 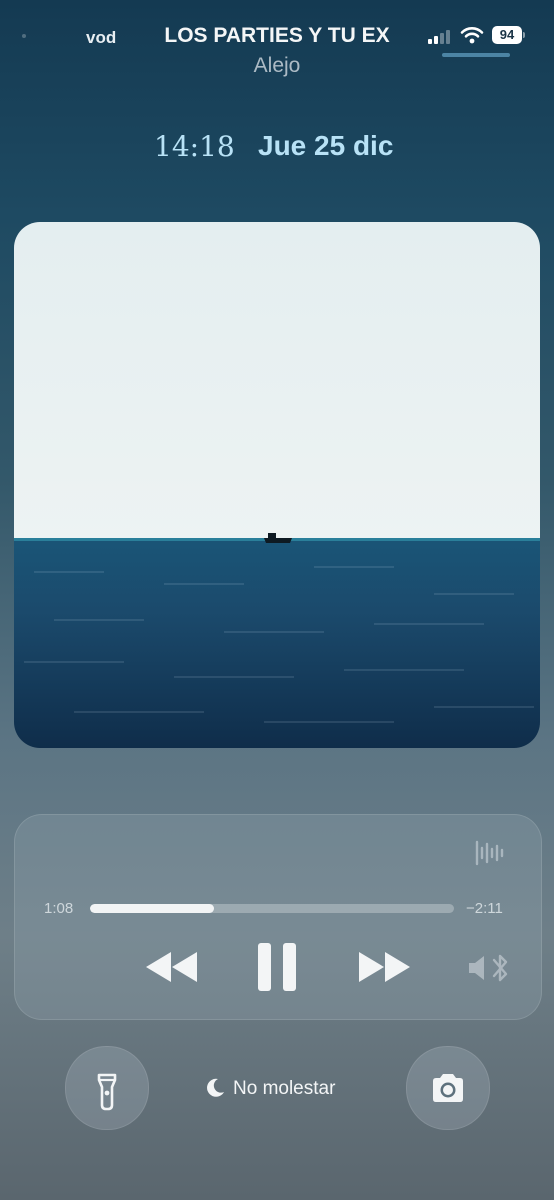 I want to click on focus-label: No molestar, so click(x=284, y=1088).